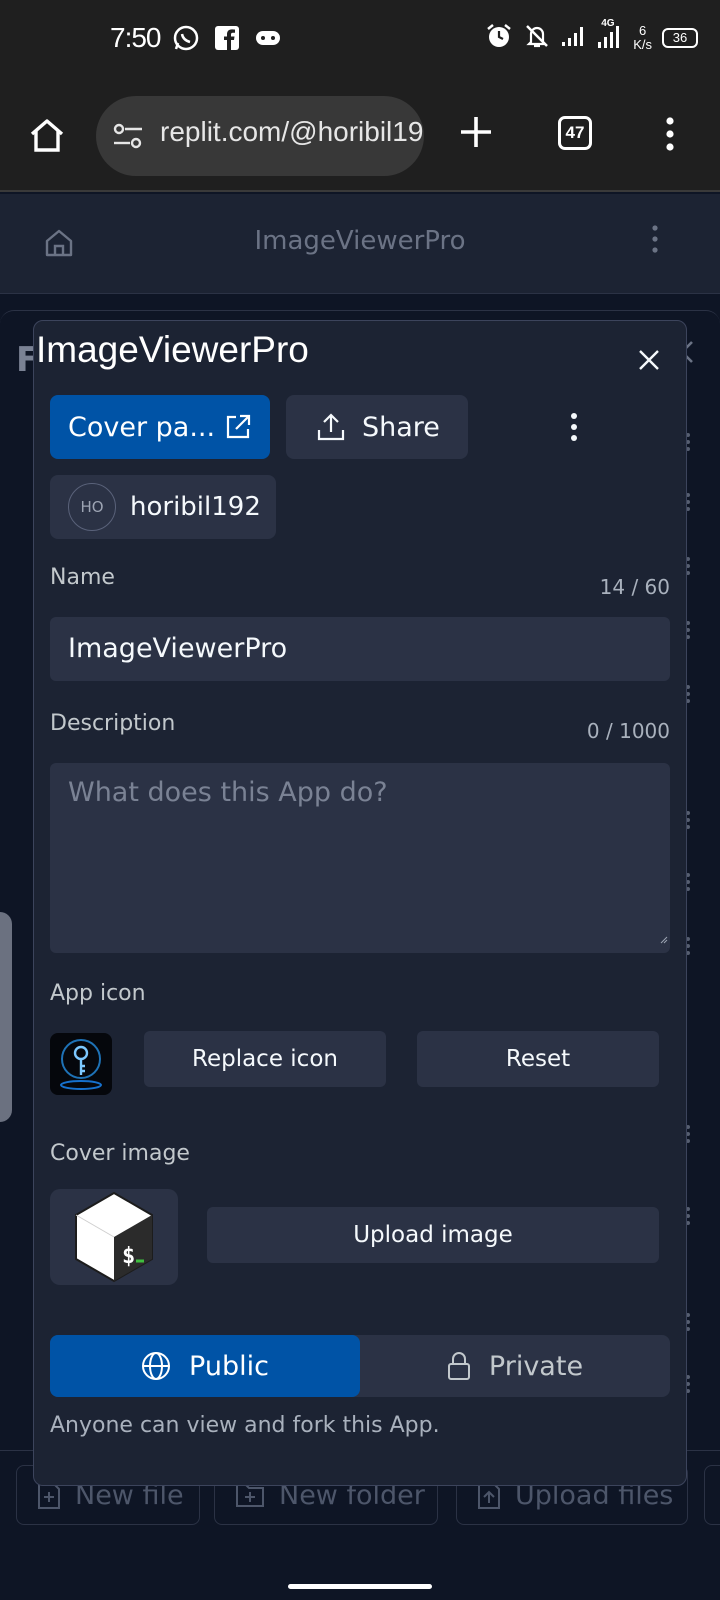 The width and height of the screenshot is (720, 1600). I want to click on network-speed-value: 6, so click(642, 30).